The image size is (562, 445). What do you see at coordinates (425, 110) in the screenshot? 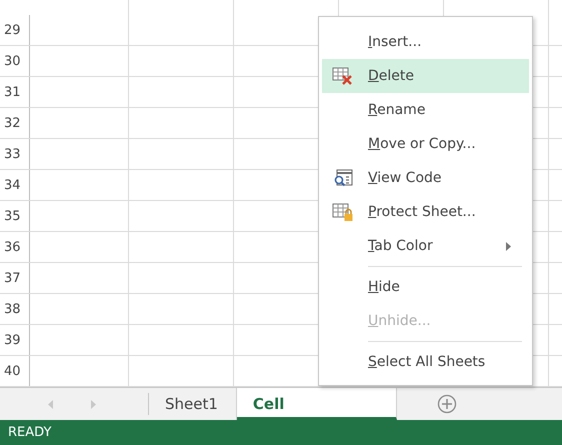
I see `menu-item: Rename` at bounding box center [425, 110].